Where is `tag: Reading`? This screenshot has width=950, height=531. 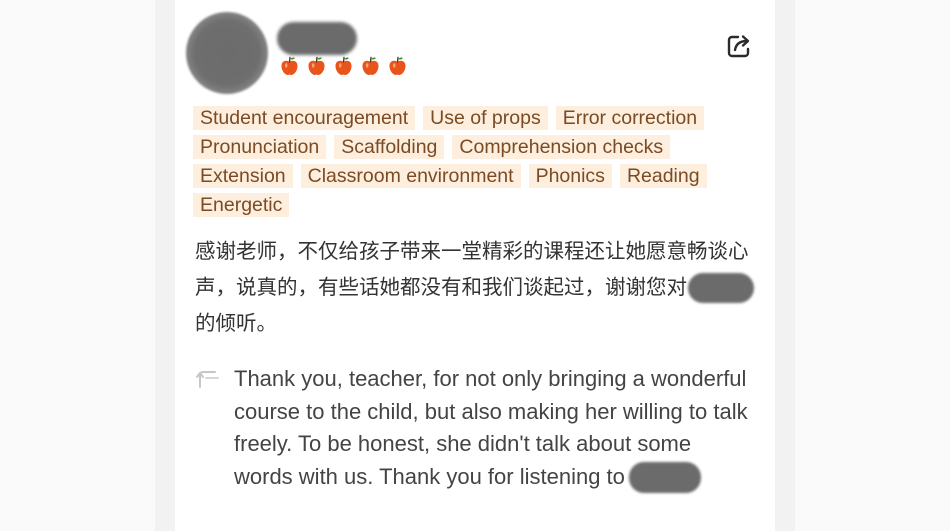 tag: Reading is located at coordinates (663, 176).